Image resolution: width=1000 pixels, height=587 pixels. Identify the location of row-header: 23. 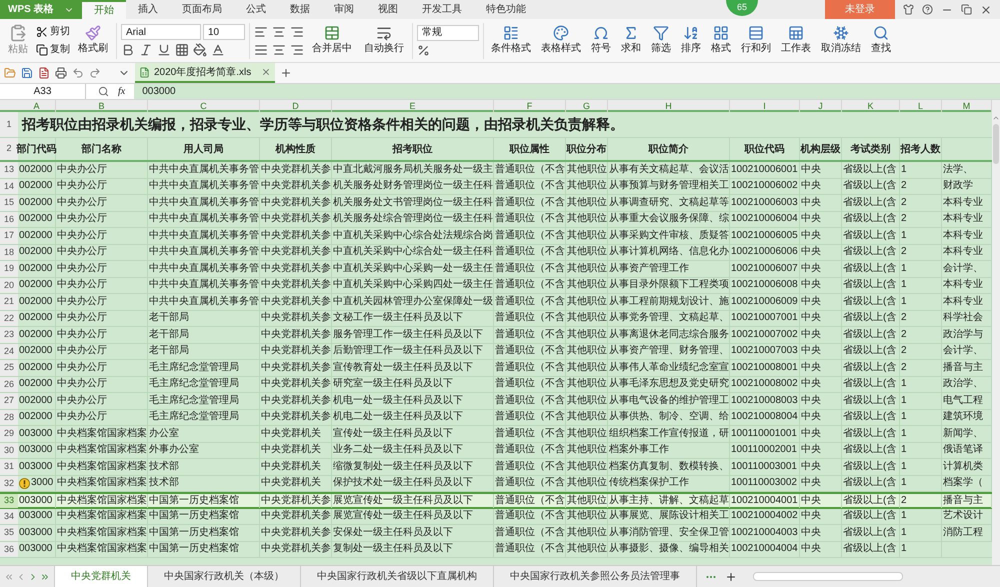
(9, 334).